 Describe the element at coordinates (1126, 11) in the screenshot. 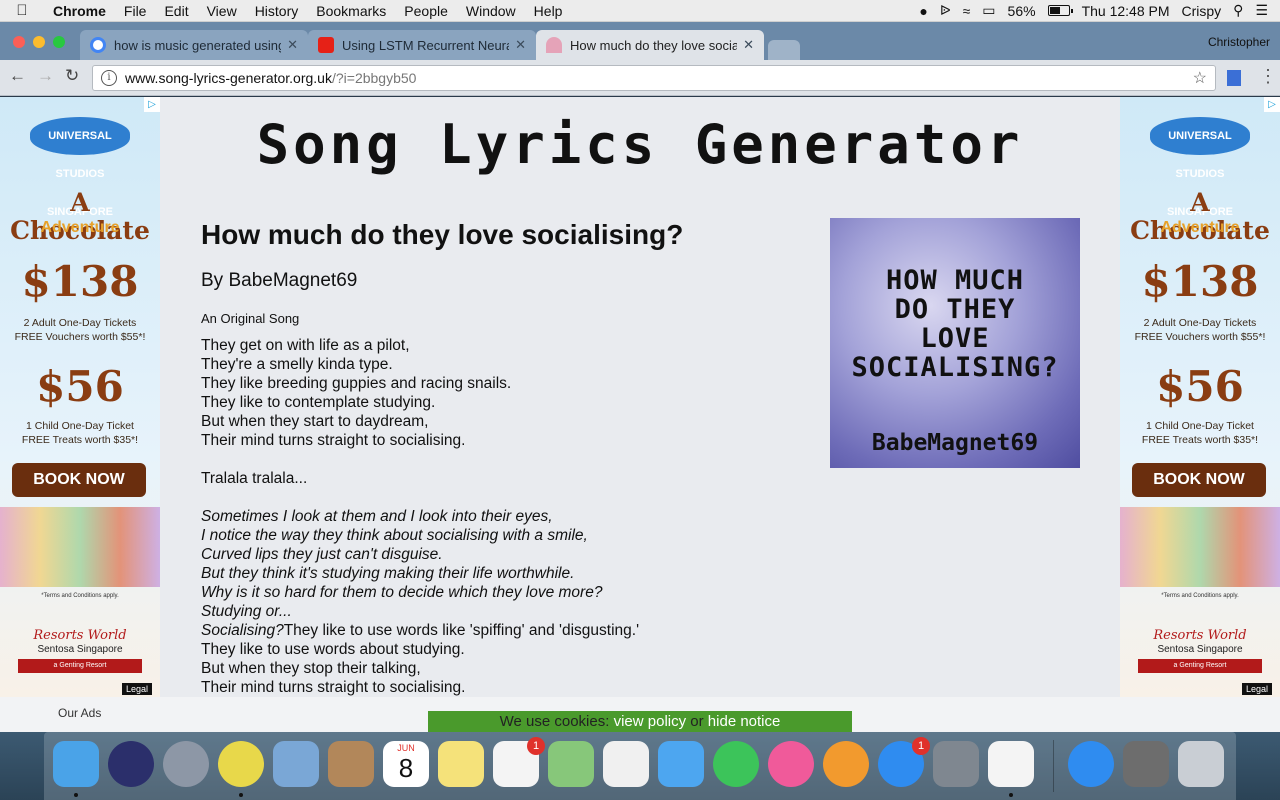

I see `clock: Thu 12:48 PM` at that location.